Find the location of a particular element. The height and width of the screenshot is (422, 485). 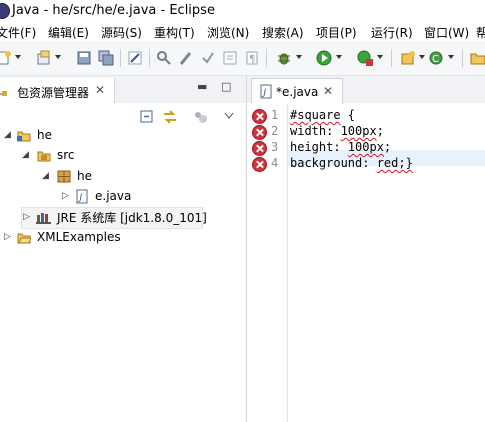

editor-tab-label: *e.java is located at coordinates (297, 92).